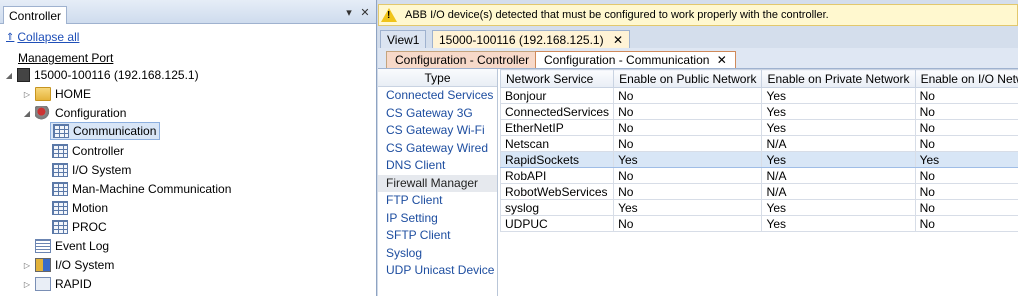 This screenshot has height=296, width=1018. Describe the element at coordinates (72, 246) in the screenshot. I see `tree-node-event-log: Event Log` at that location.